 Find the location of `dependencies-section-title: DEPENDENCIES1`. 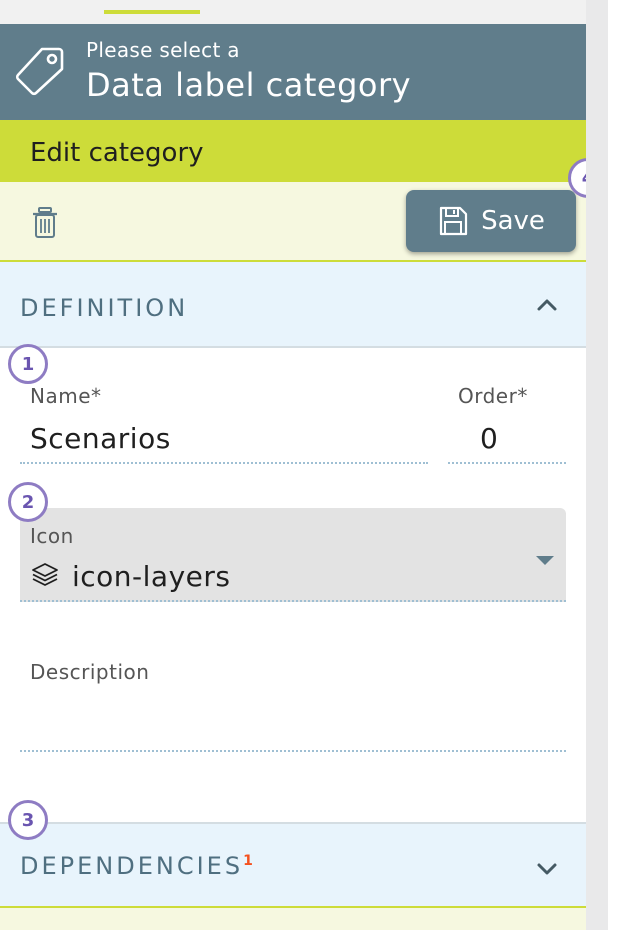

dependencies-section-title: DEPENDENCIES1 is located at coordinates (136, 866).